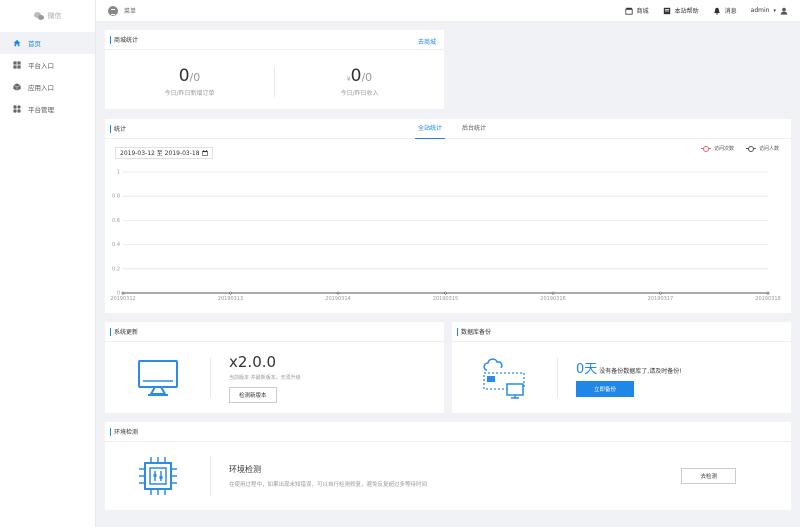 This screenshot has width=800, height=527. What do you see at coordinates (116, 221) in the screenshot?
I see `y-tick-label: 0.6` at bounding box center [116, 221].